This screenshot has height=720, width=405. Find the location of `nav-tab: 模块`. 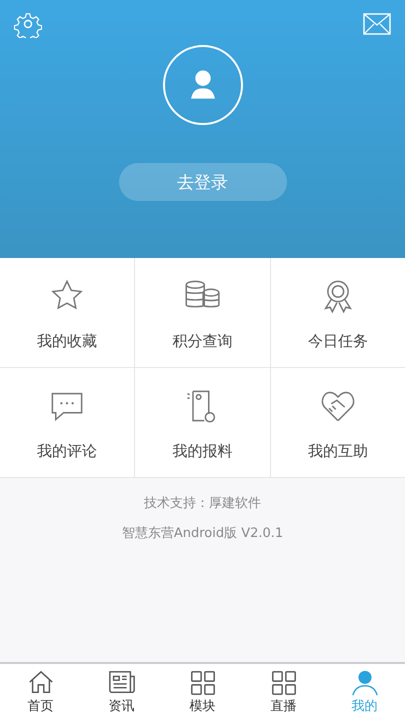

nav-tab: 模块 is located at coordinates (202, 692).